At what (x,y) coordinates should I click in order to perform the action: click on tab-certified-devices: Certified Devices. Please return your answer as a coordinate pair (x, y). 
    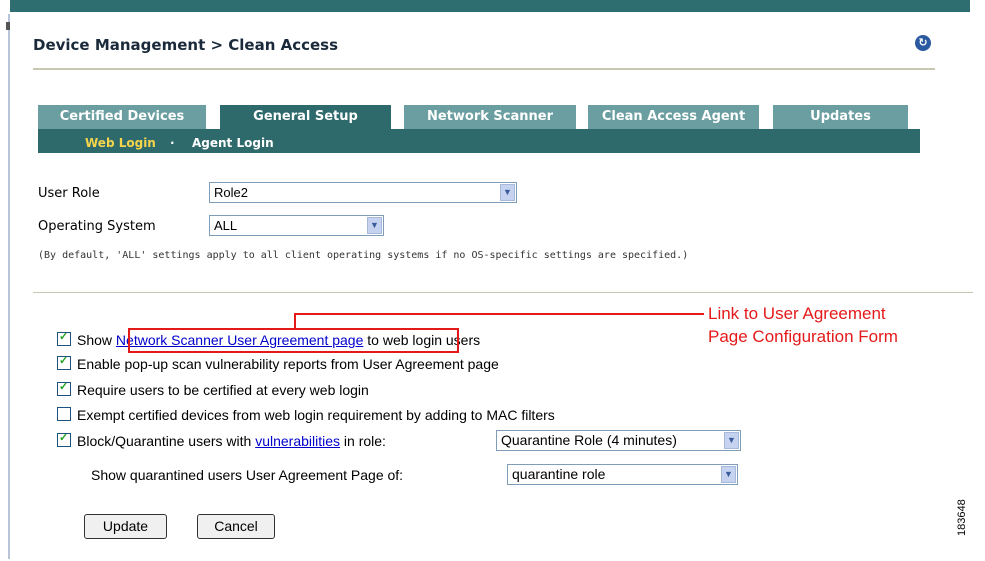
    Looking at the image, I should click on (122, 117).